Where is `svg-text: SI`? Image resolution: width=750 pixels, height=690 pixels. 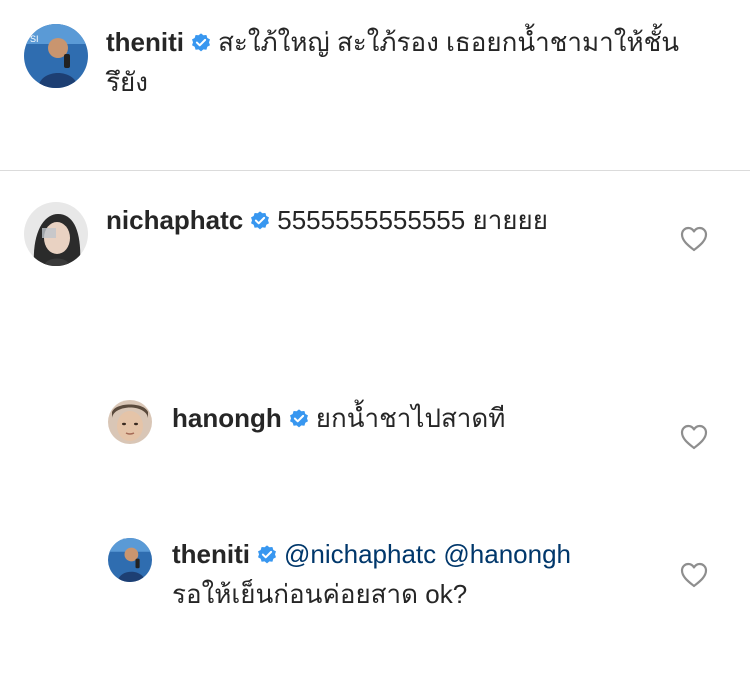 svg-text: SI is located at coordinates (34, 39).